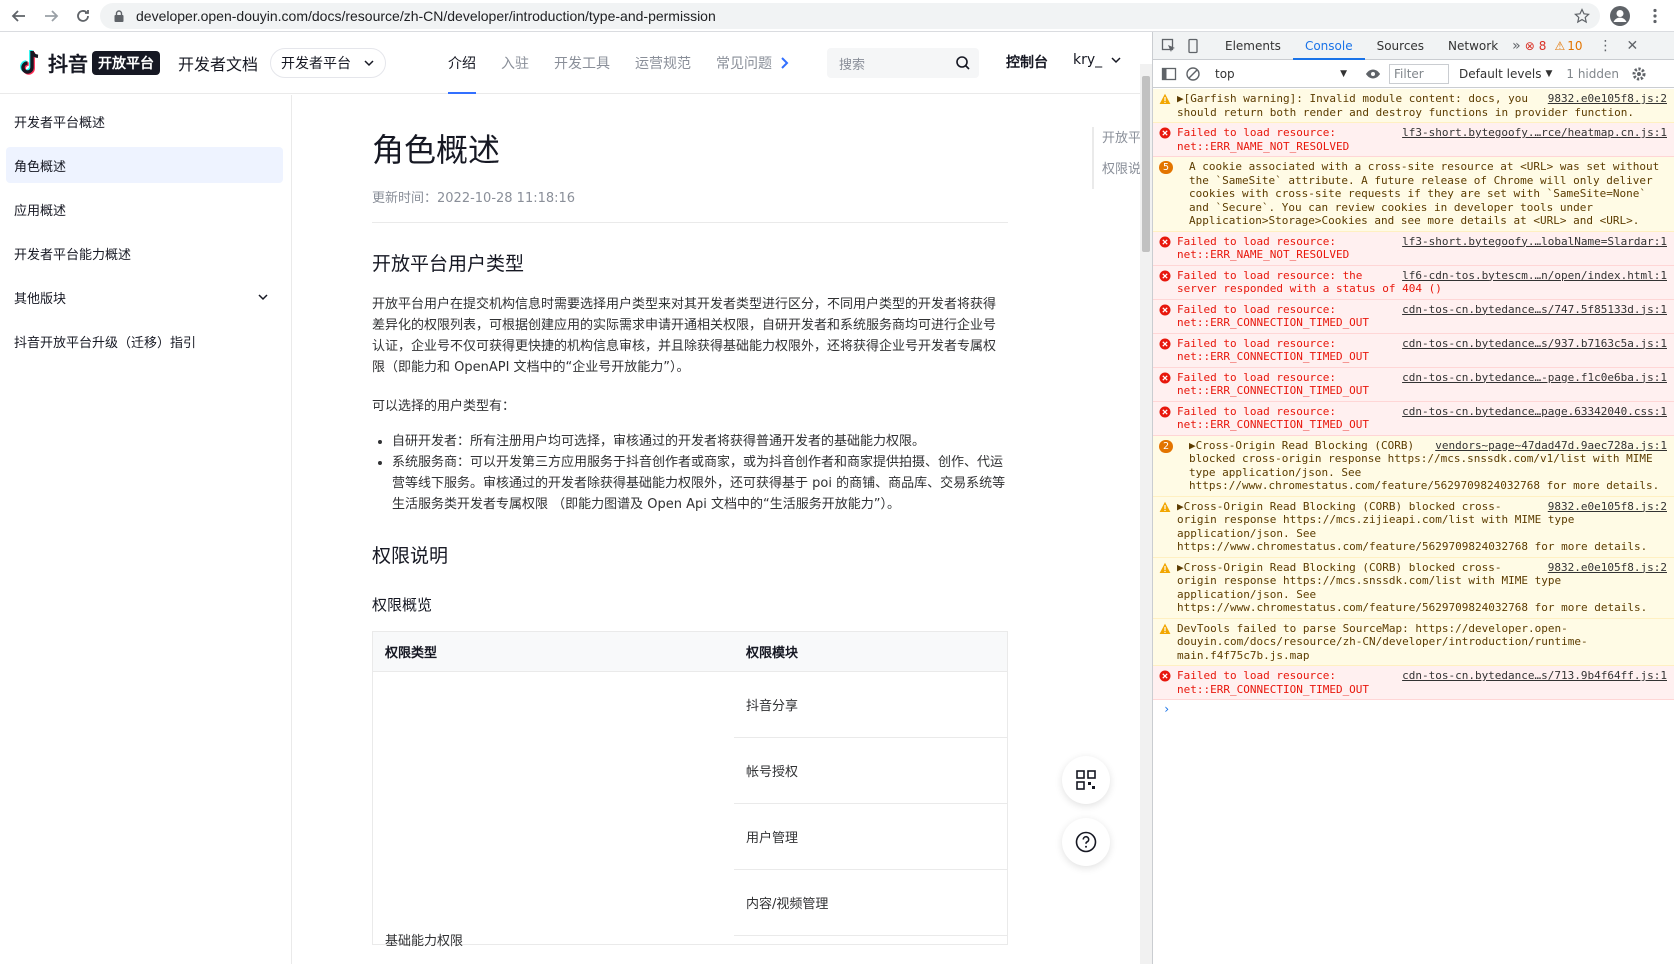 This screenshot has height=964, width=1674. What do you see at coordinates (88, 63) in the screenshot?
I see `site-logo: 抖音 开放平台` at bounding box center [88, 63].